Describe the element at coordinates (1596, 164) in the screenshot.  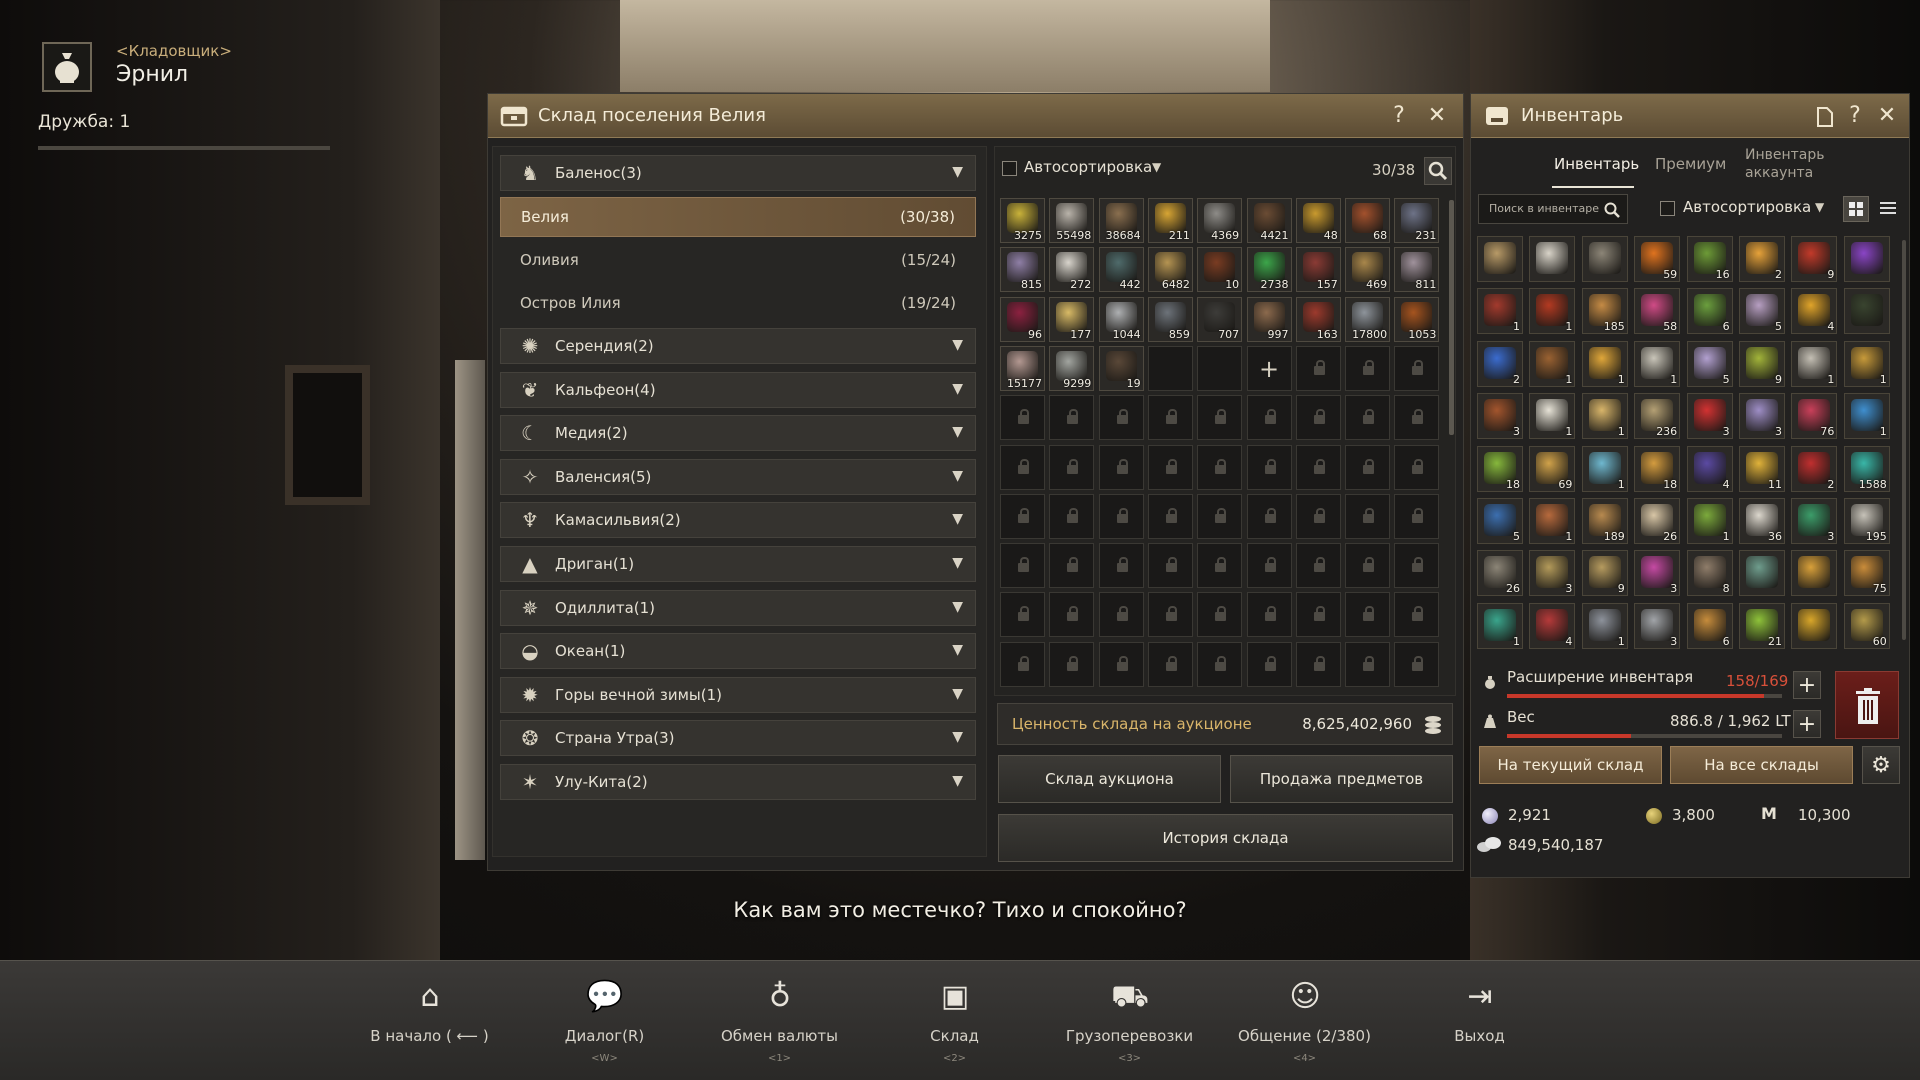
I see `tab-inventory: Инвентарь` at that location.